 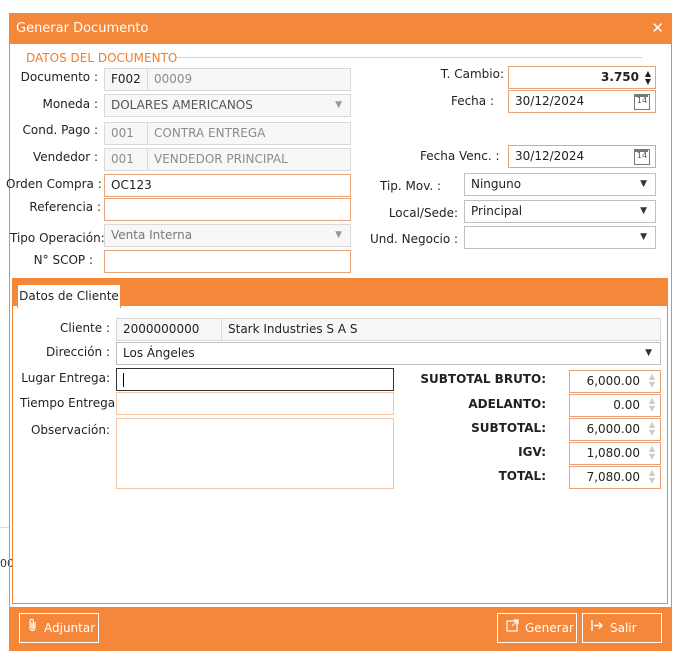 I want to click on cond-pago-code-field: 001, so click(x=126, y=133).